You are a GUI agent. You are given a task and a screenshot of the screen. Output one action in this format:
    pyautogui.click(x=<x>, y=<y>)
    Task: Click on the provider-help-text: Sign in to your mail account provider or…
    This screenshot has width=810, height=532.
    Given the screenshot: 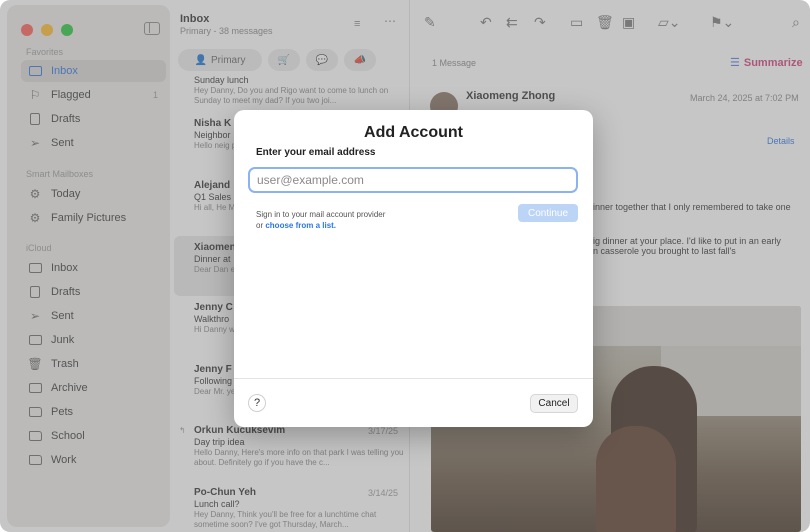 What is the action you would take?
    pyautogui.click(x=320, y=220)
    